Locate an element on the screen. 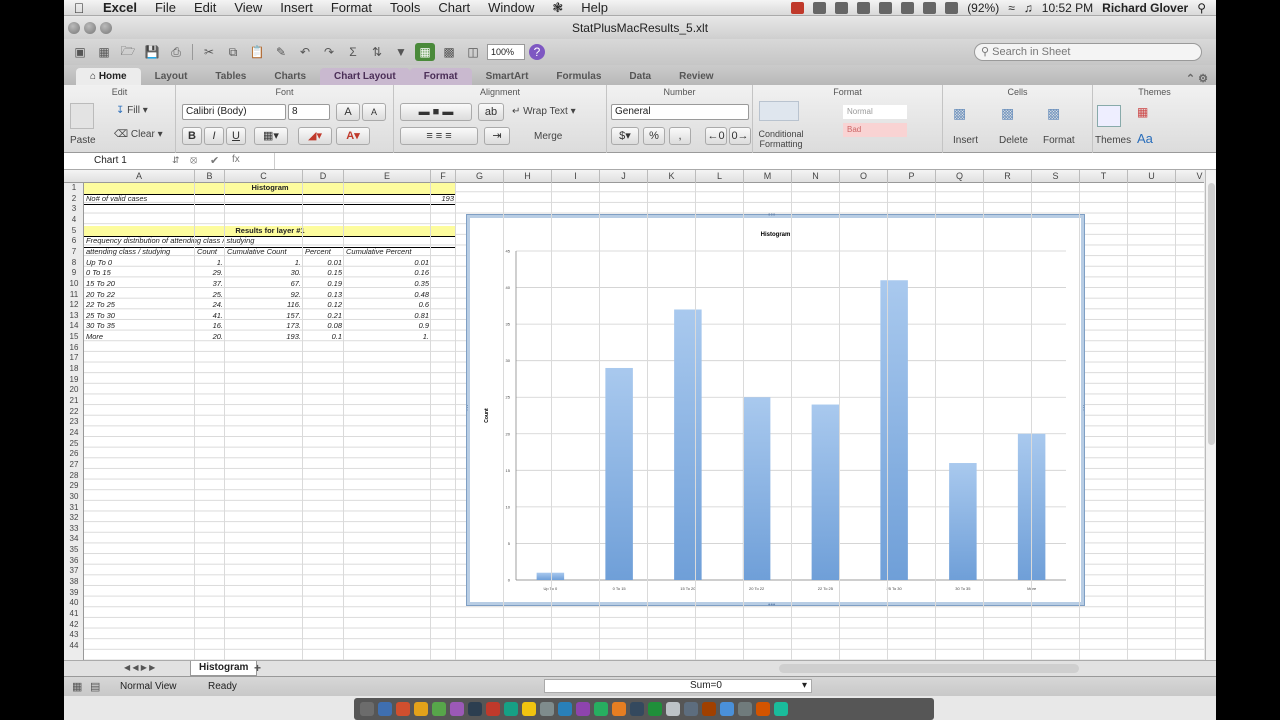 The image size is (1280, 720). normal-view-icon: ▦ is located at coordinates (77, 686).